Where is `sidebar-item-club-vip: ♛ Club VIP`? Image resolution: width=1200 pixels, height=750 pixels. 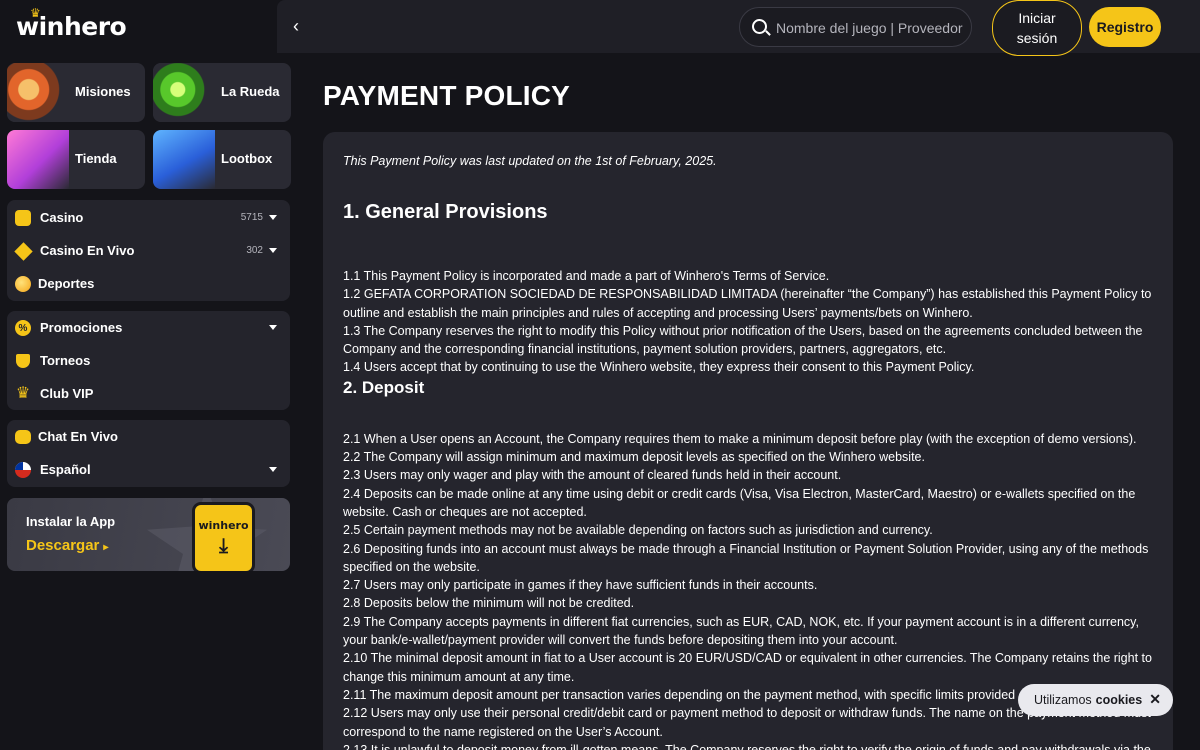
sidebar-item-club-vip: ♛ Club VIP is located at coordinates (148, 393).